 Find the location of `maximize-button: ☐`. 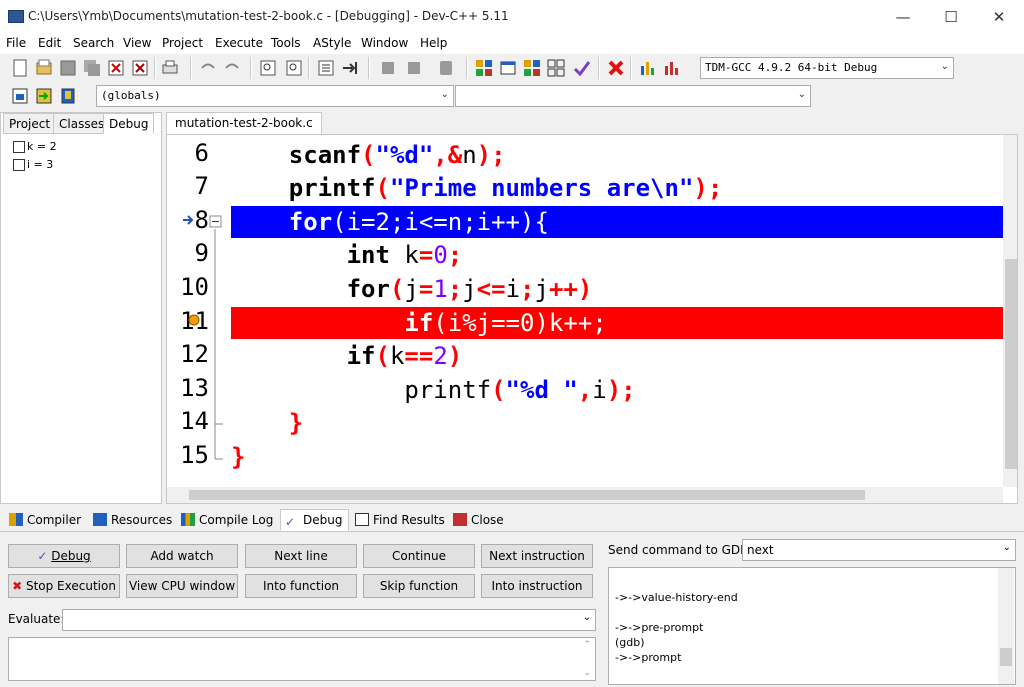

maximize-button: ☐ is located at coordinates (951, 18).